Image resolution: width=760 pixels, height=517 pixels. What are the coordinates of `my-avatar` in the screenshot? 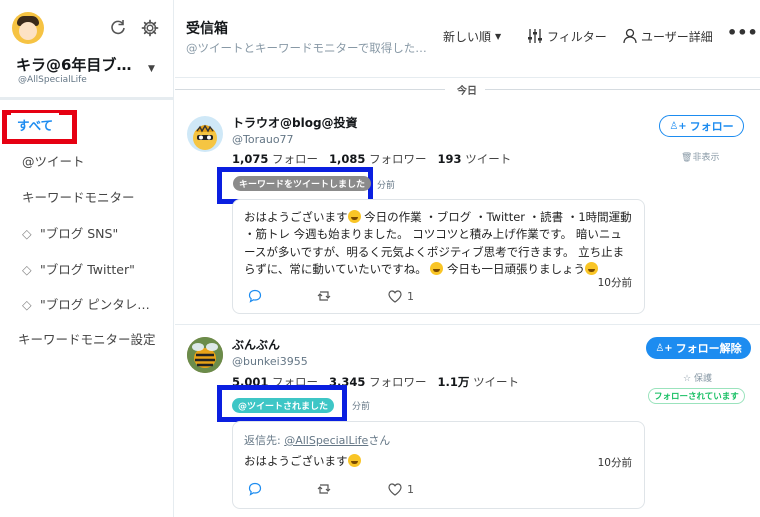 It's located at (28, 28).